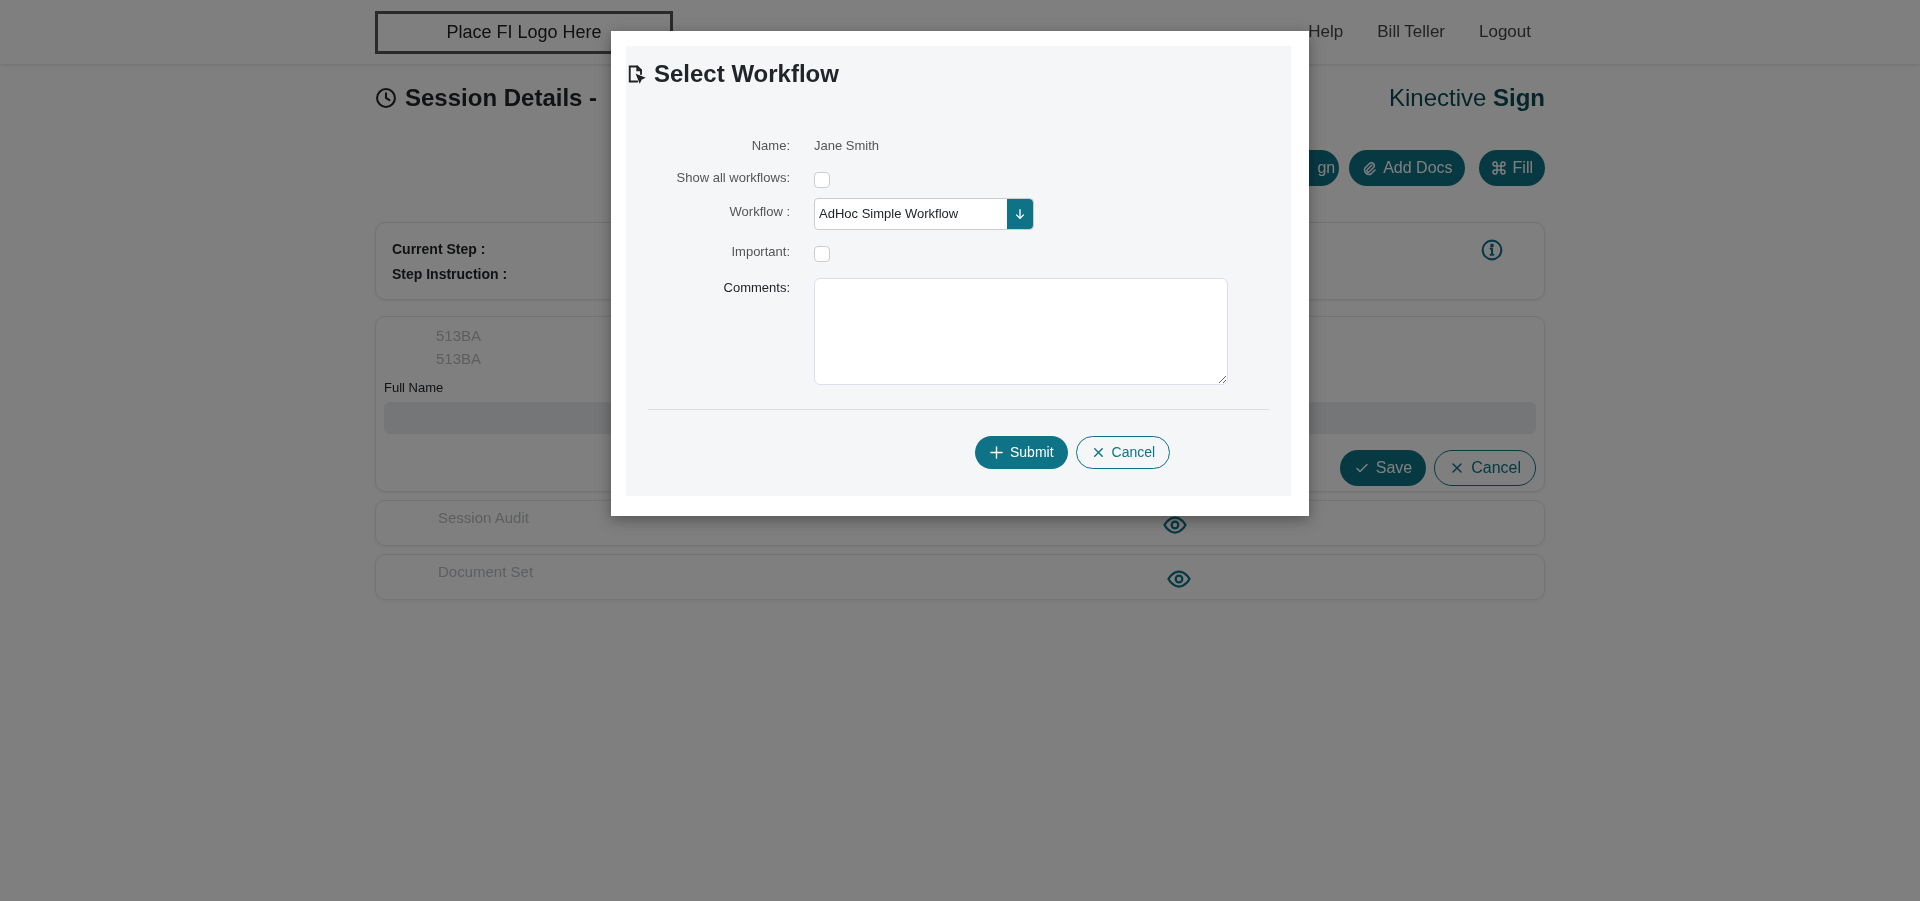 This screenshot has width=1920, height=901. I want to click on info-icon, so click(1492, 250).